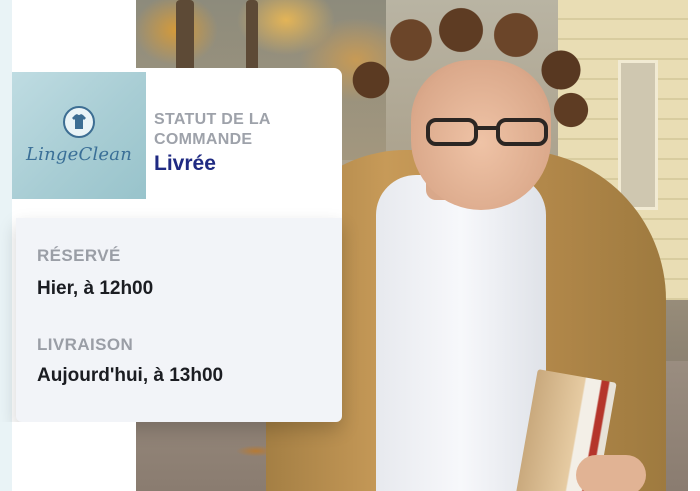 Image resolution: width=700 pixels, height=491 pixels. I want to click on photo-glasses, so click(488, 133).